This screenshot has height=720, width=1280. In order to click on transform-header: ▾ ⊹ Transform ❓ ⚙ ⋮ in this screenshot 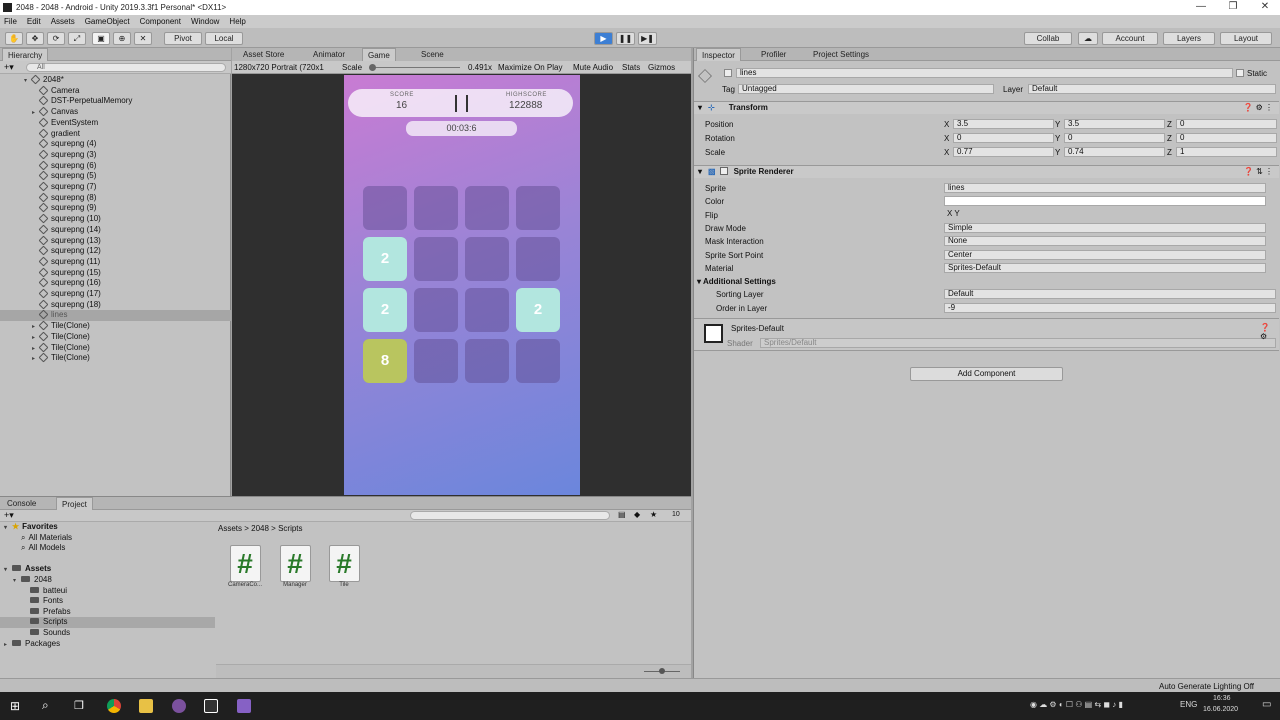, I will do `click(986, 107)`.